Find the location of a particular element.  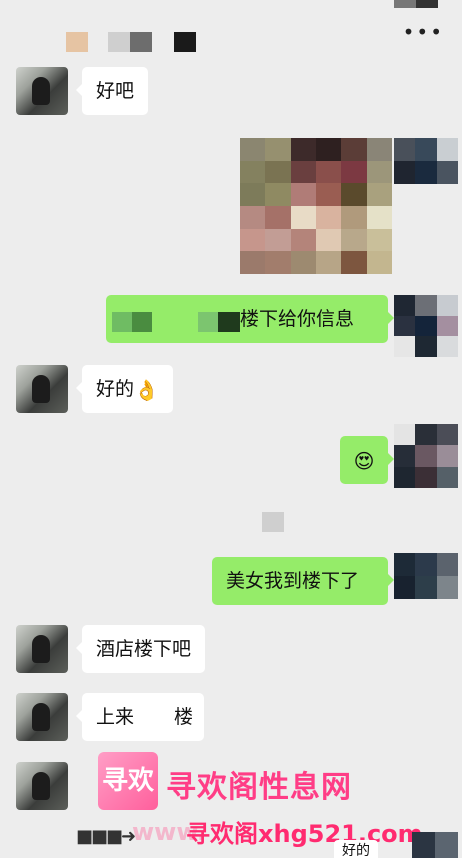

message-bubble-incoming: 好的👌 is located at coordinates (124, 389).